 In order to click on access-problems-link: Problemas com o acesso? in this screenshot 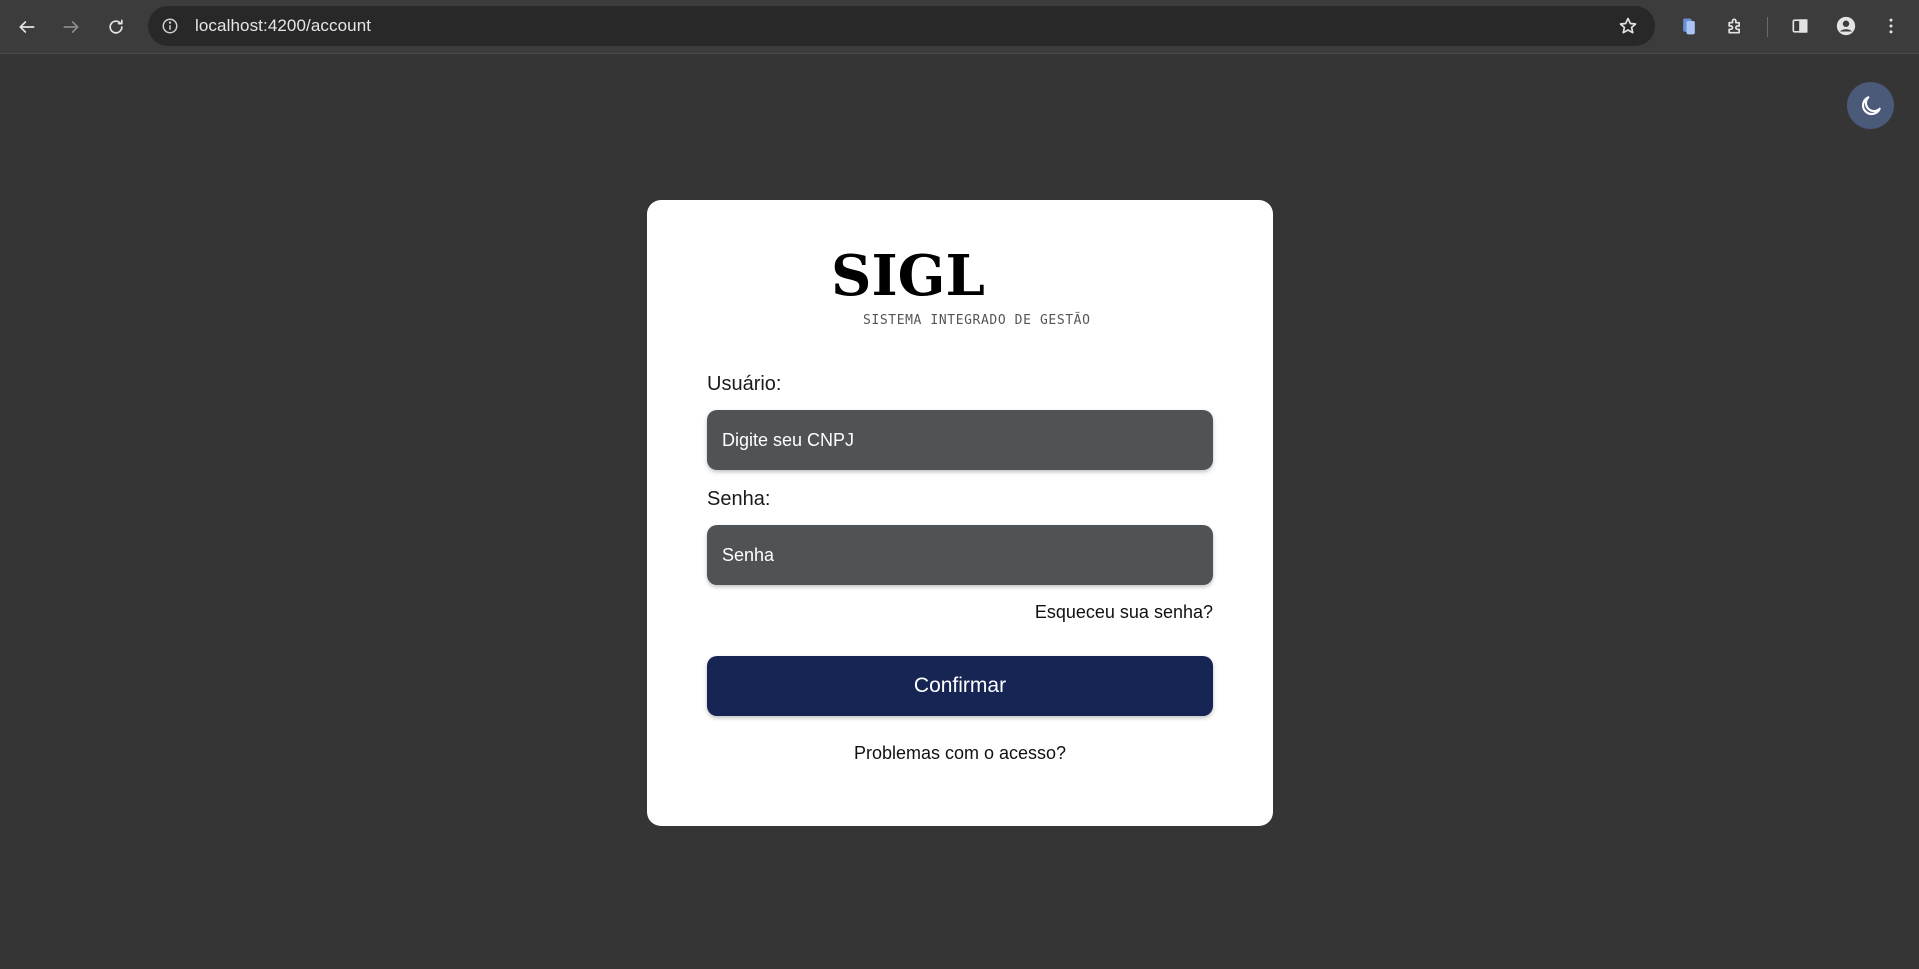, I will do `click(960, 753)`.